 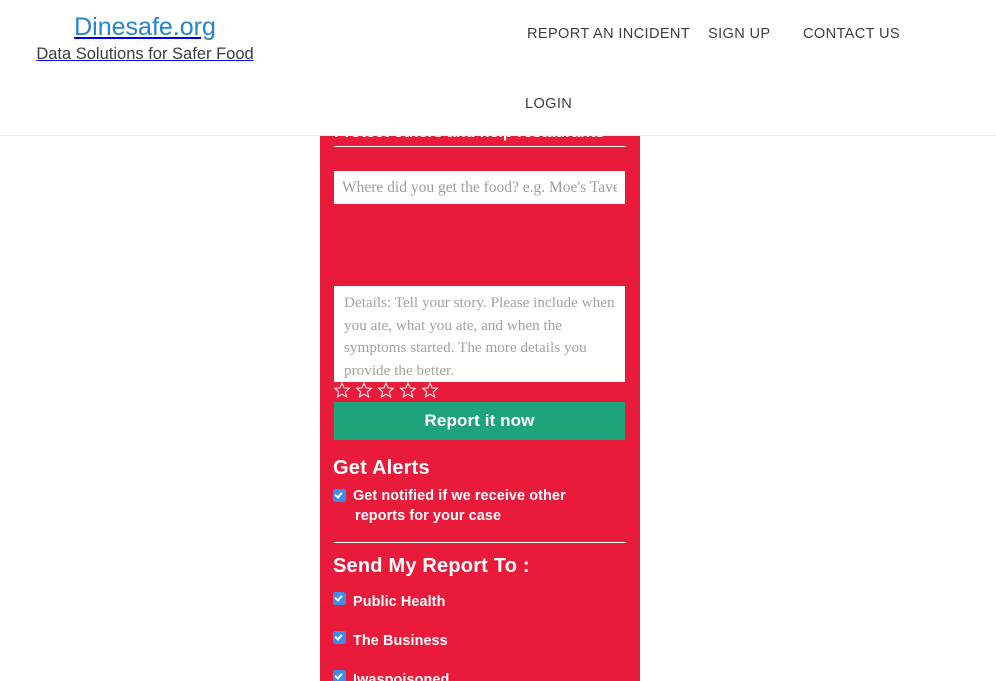 What do you see at coordinates (339, 495) in the screenshot?
I see `checkbox-notify-other-reports` at bounding box center [339, 495].